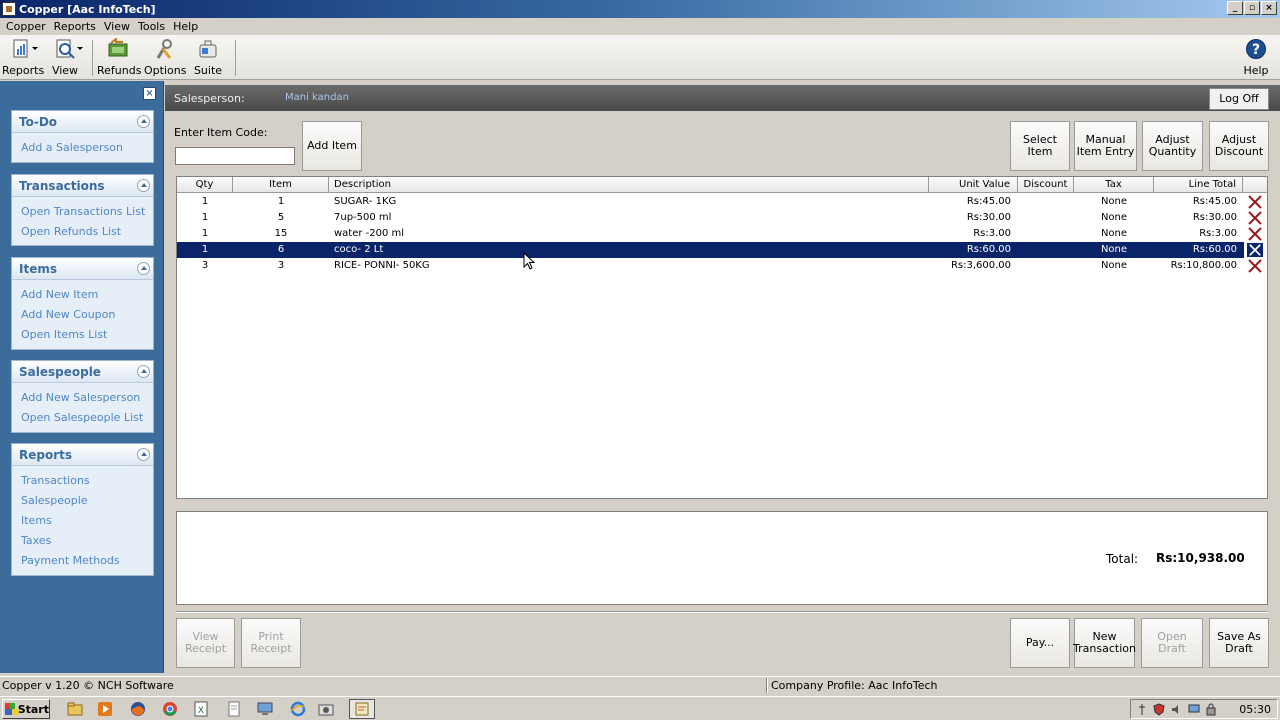  What do you see at coordinates (362, 709) in the screenshot?
I see `copper-taskbar-icon` at bounding box center [362, 709].